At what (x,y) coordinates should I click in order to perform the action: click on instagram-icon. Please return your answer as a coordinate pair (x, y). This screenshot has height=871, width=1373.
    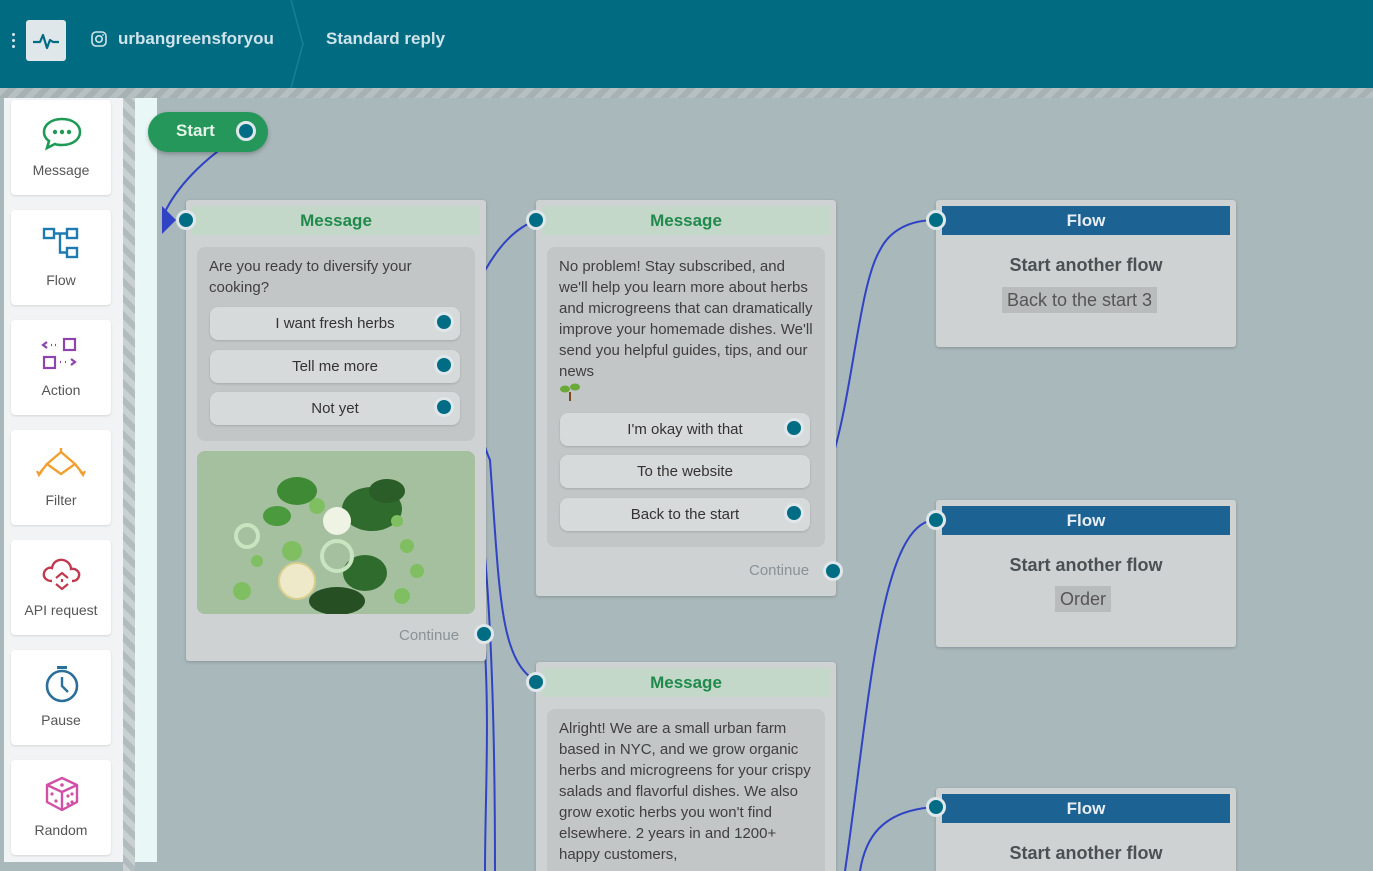
    Looking at the image, I should click on (99, 39).